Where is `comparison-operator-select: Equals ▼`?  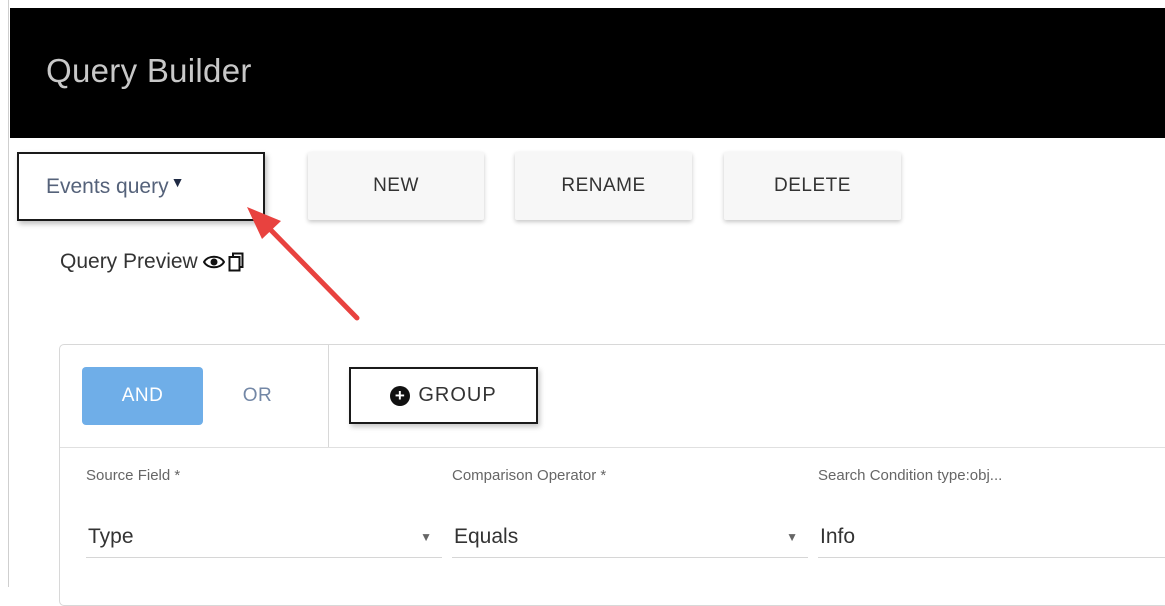
comparison-operator-select: Equals ▼ is located at coordinates (630, 537).